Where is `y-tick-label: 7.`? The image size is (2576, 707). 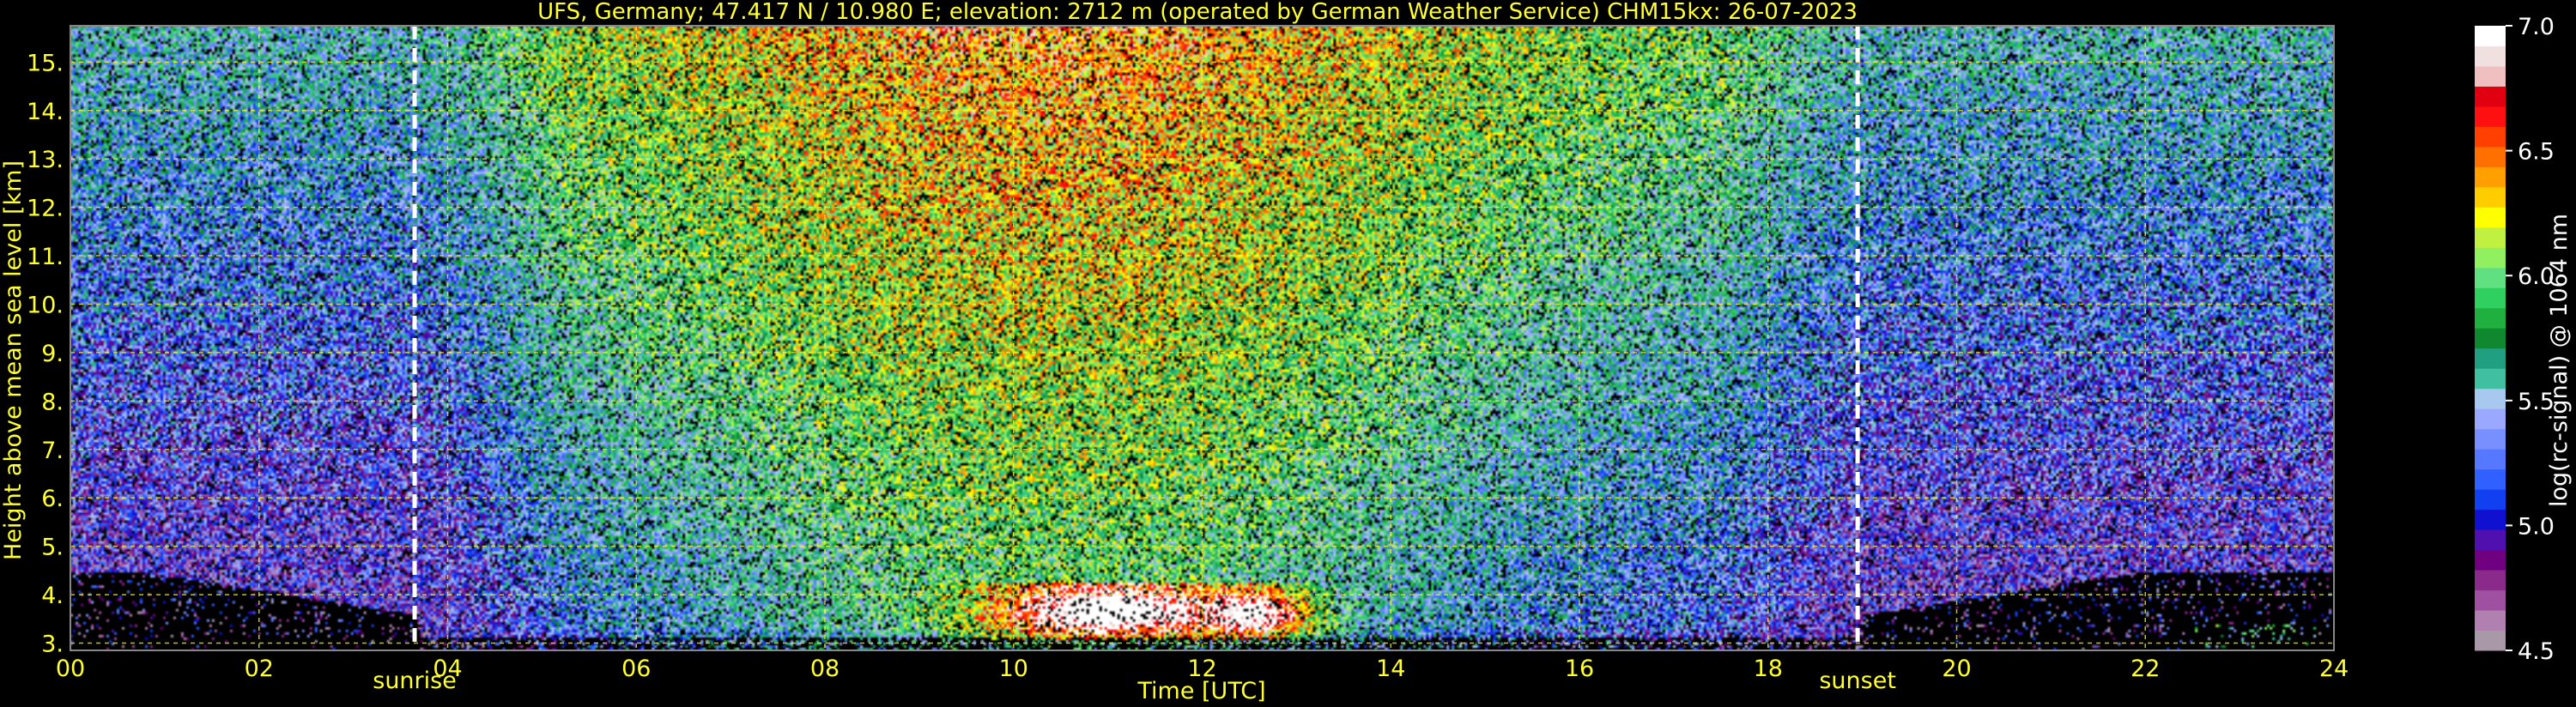
y-tick-label: 7. is located at coordinates (52, 451).